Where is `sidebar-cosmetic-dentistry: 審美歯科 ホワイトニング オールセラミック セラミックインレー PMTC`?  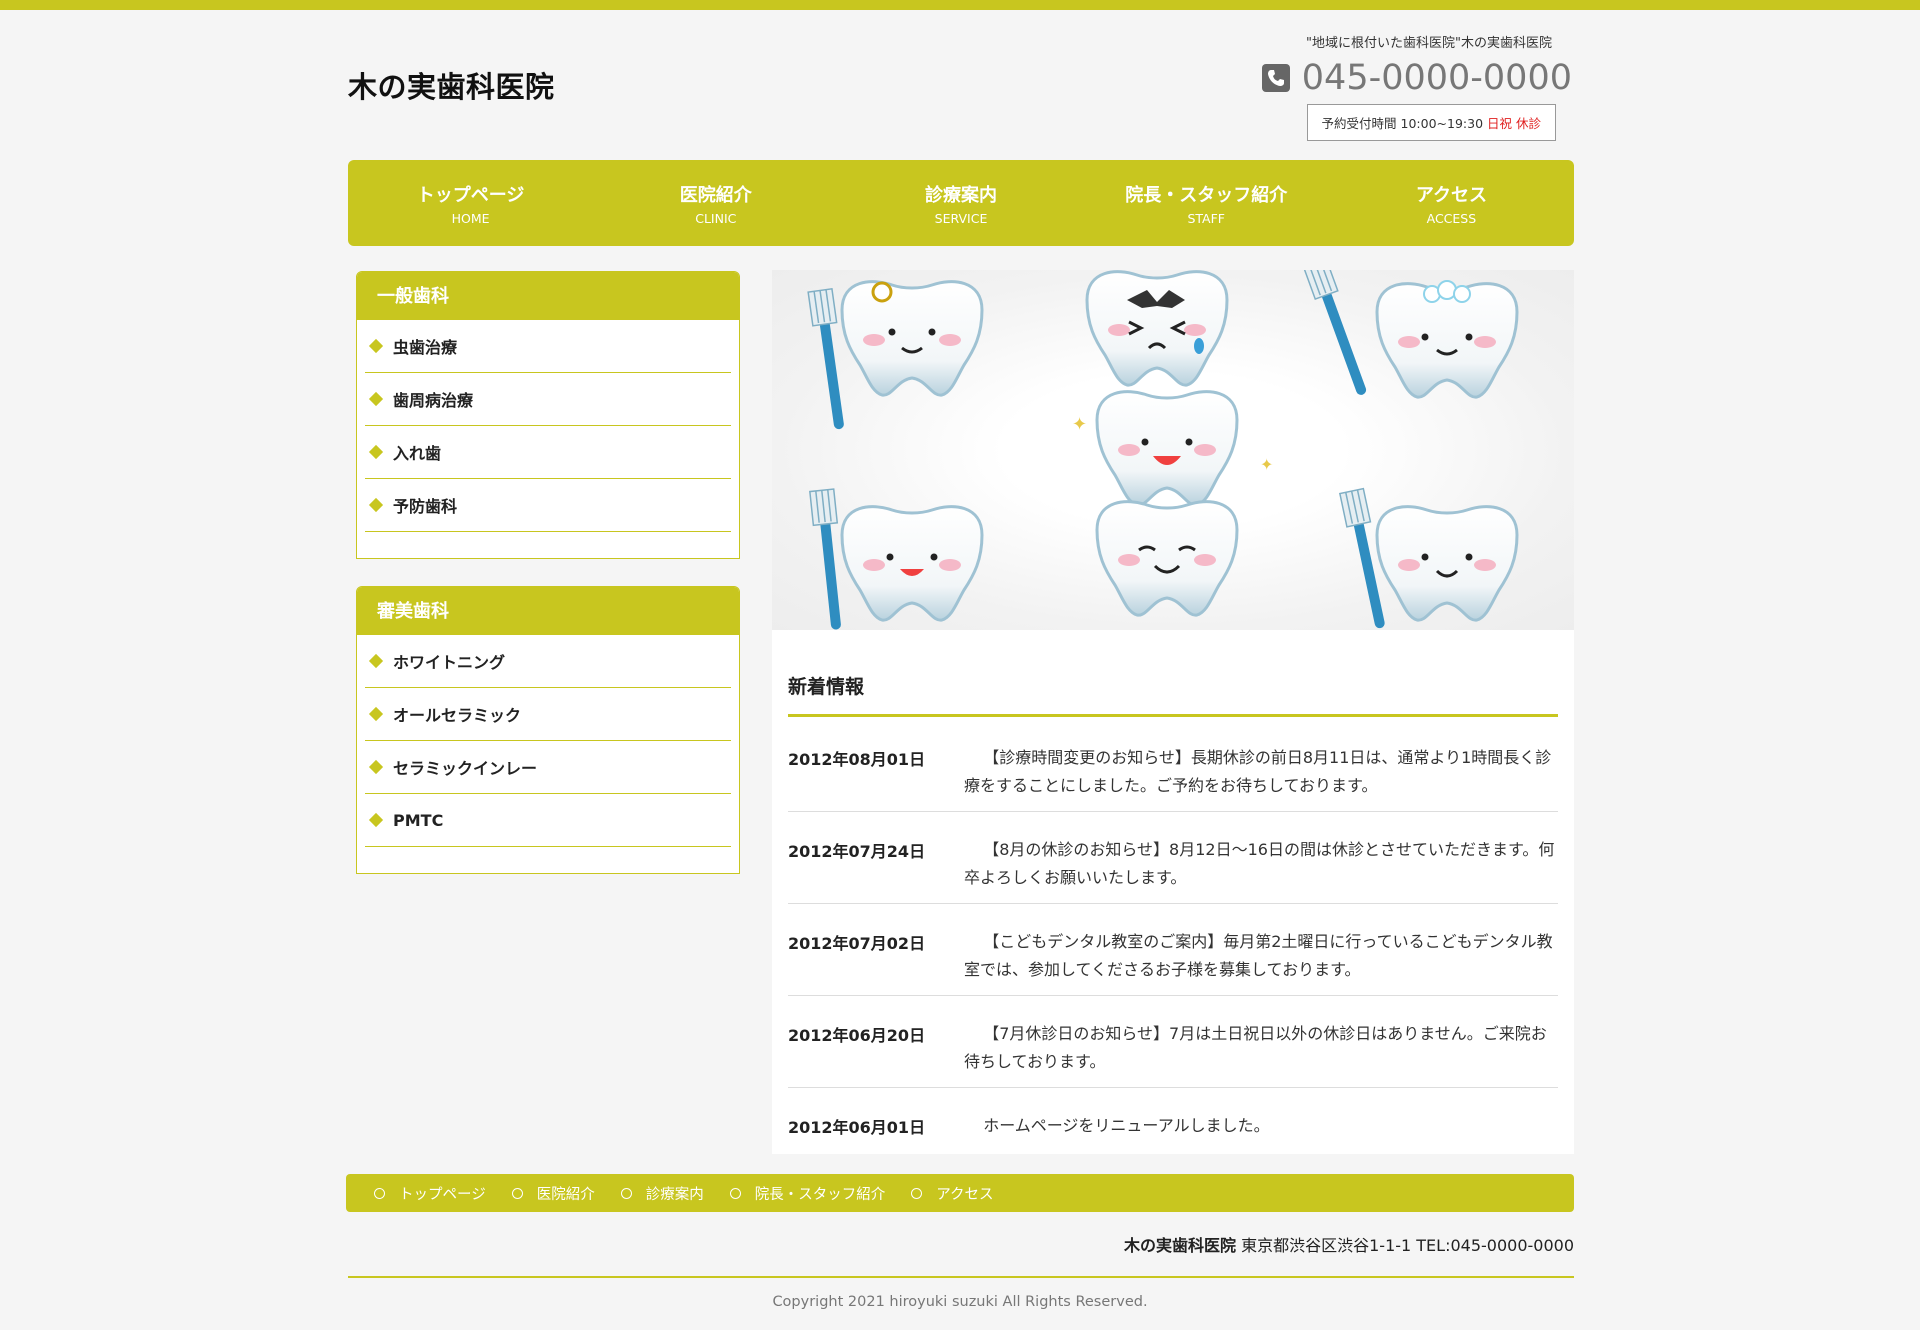
sidebar-cosmetic-dentistry: 審美歯科 ホワイトニング オールセラミック セラミックインレー PMTC is located at coordinates (548, 730).